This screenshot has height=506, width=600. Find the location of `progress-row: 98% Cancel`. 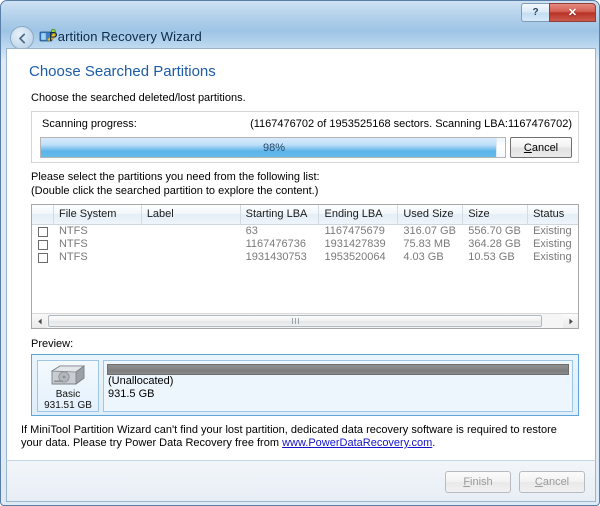

progress-row: 98% Cancel is located at coordinates (306, 148).